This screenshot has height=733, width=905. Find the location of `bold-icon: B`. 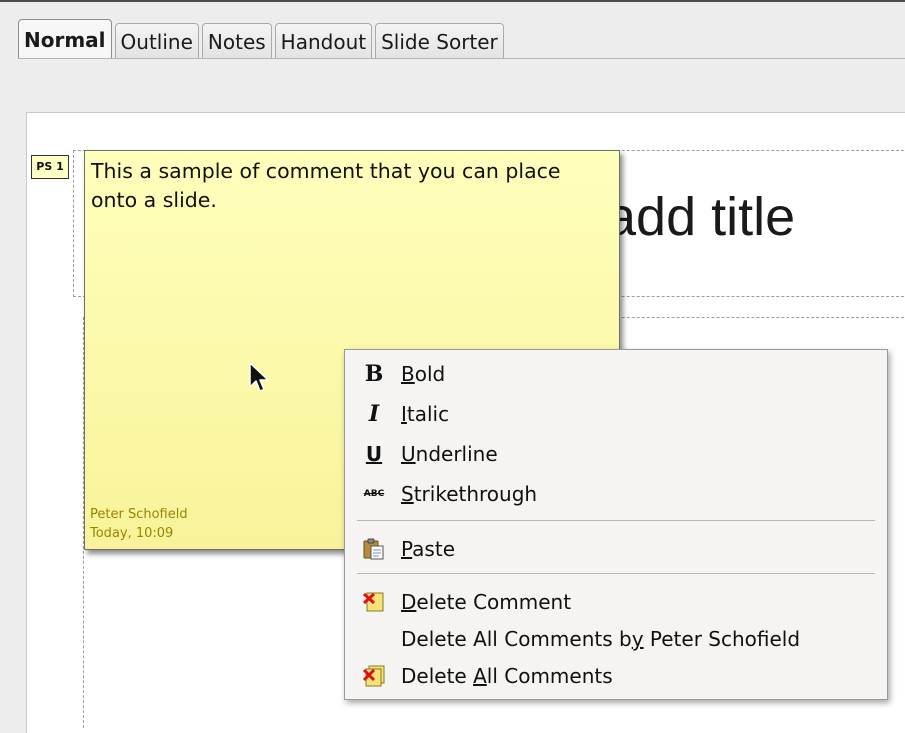

bold-icon: B is located at coordinates (374, 374).